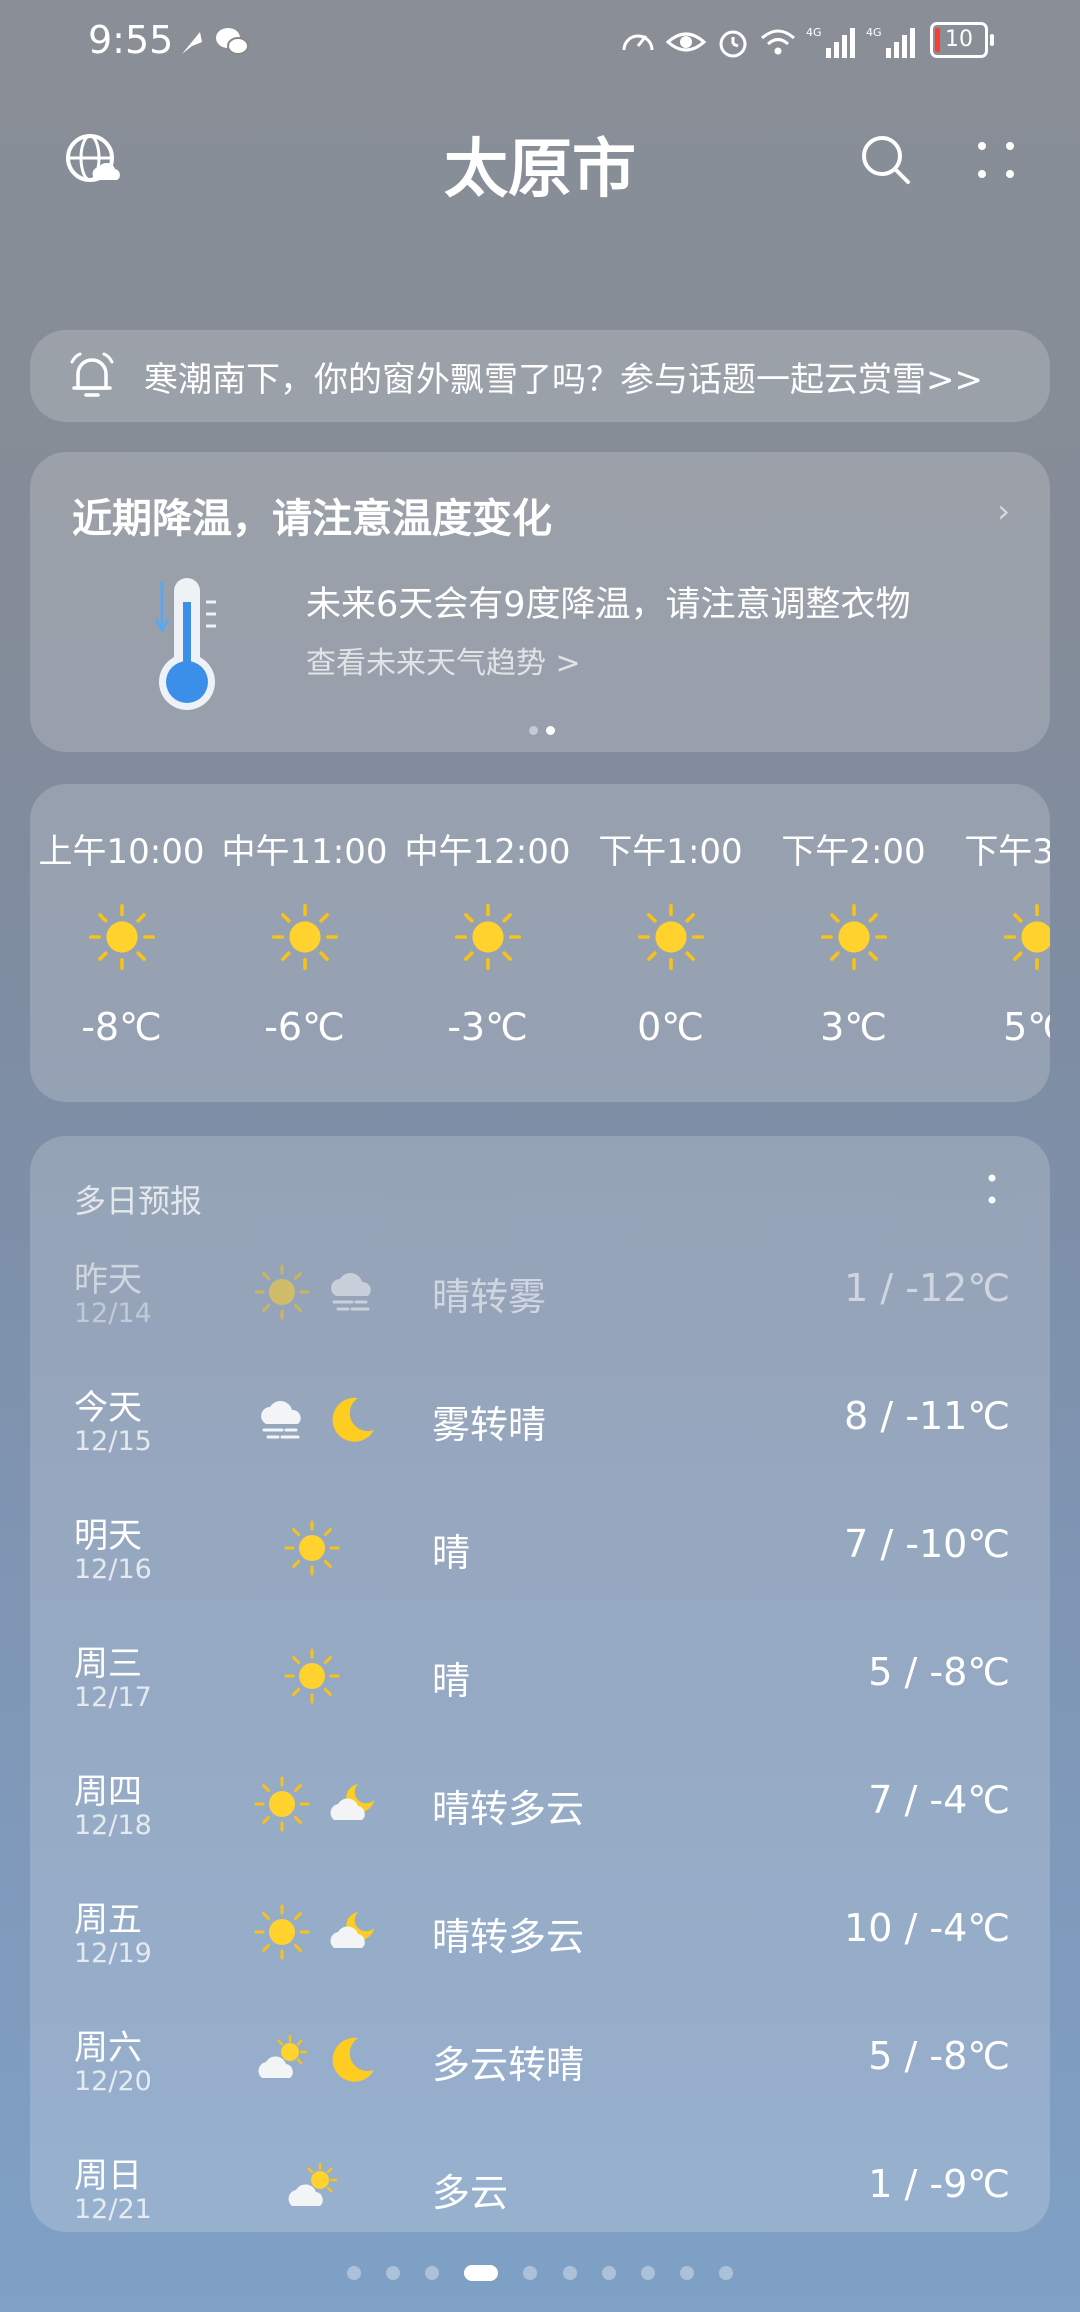 The width and height of the screenshot is (1080, 2312). I want to click on hour-time: 中午12:00, so click(487, 852).